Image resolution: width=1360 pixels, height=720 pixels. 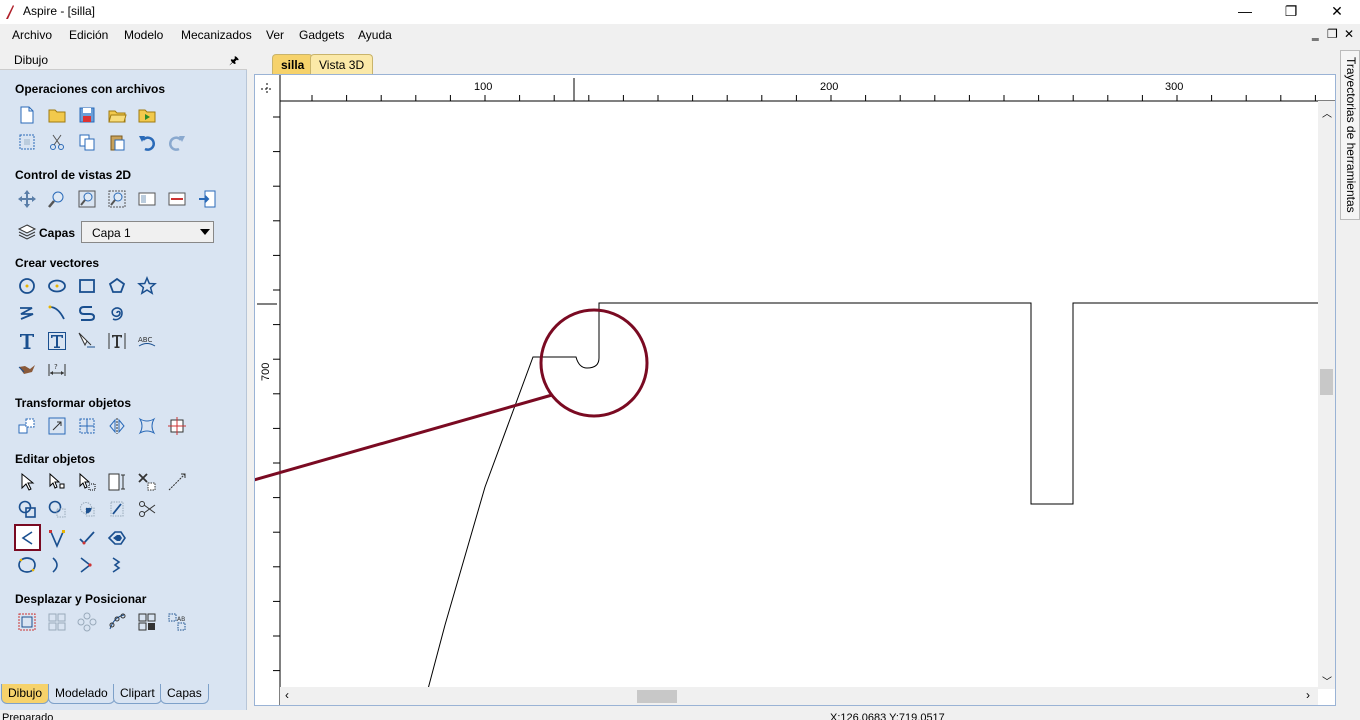 I want to click on redo-icon, so click(x=177, y=142).